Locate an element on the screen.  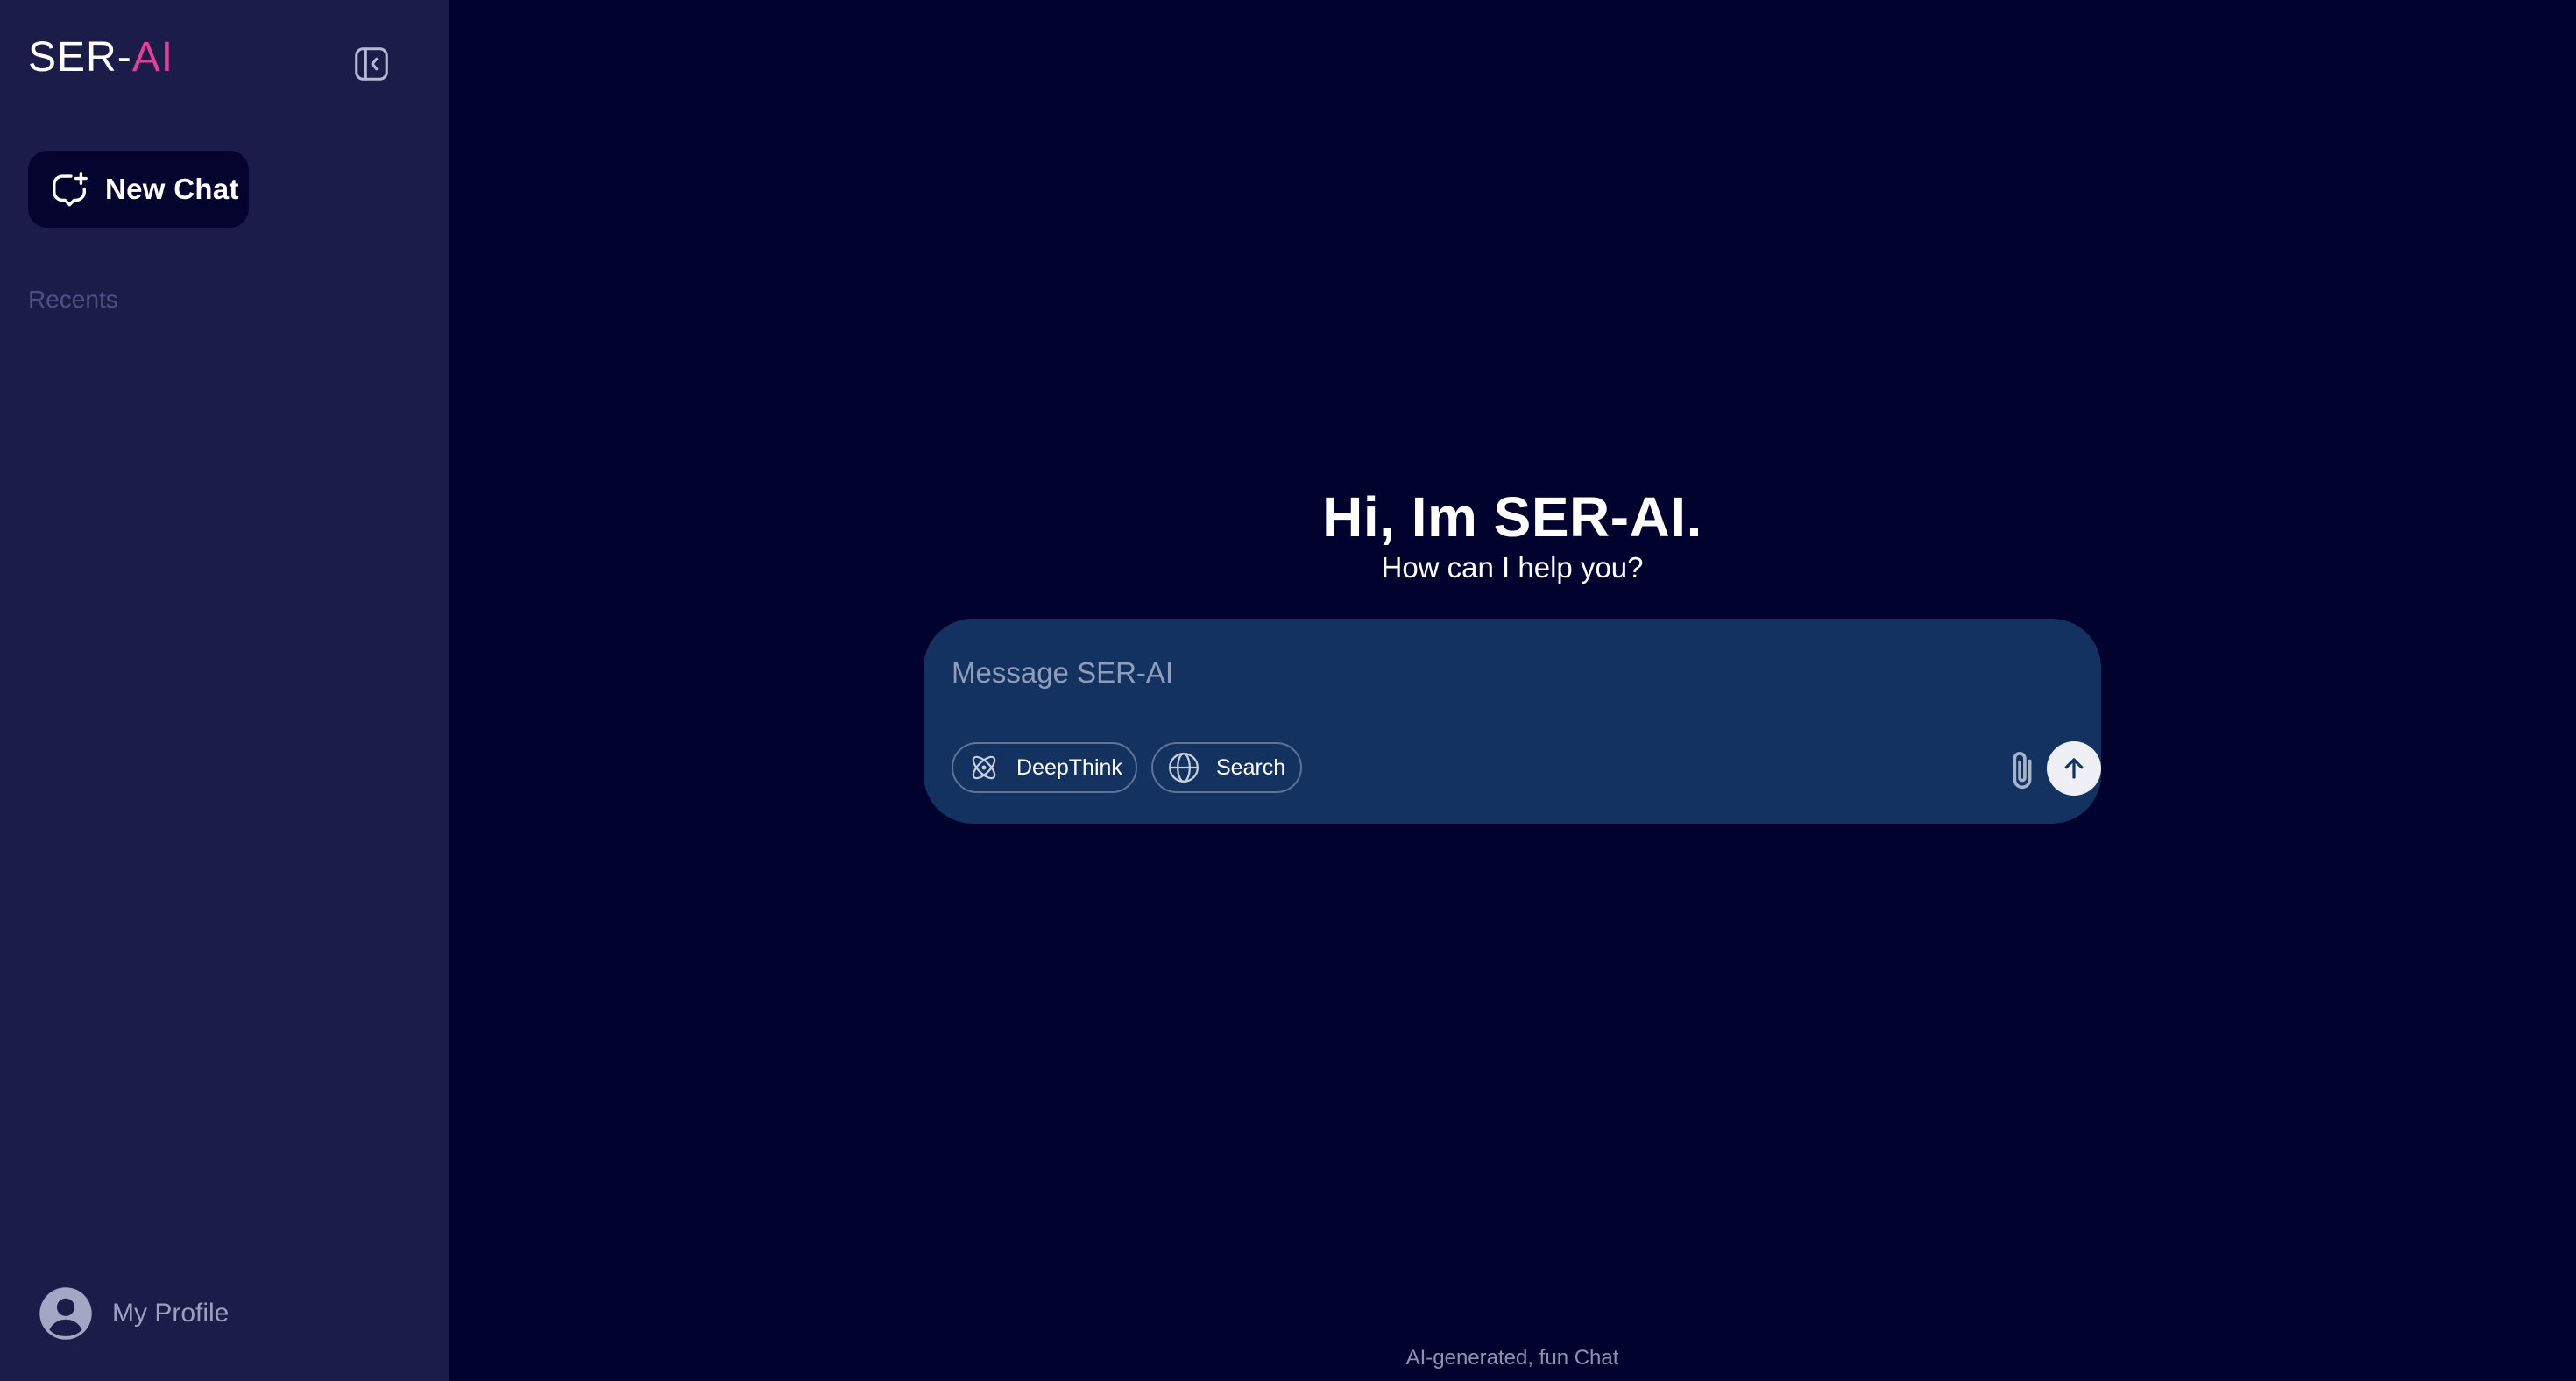
search-toggle: Search is located at coordinates (1226, 768).